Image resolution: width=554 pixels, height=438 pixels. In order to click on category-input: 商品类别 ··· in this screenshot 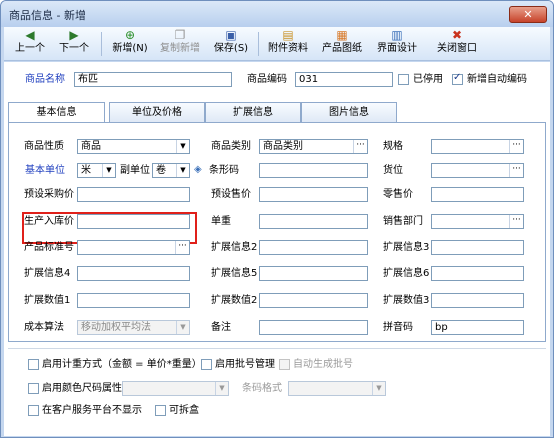, I will do `click(313, 146)`.